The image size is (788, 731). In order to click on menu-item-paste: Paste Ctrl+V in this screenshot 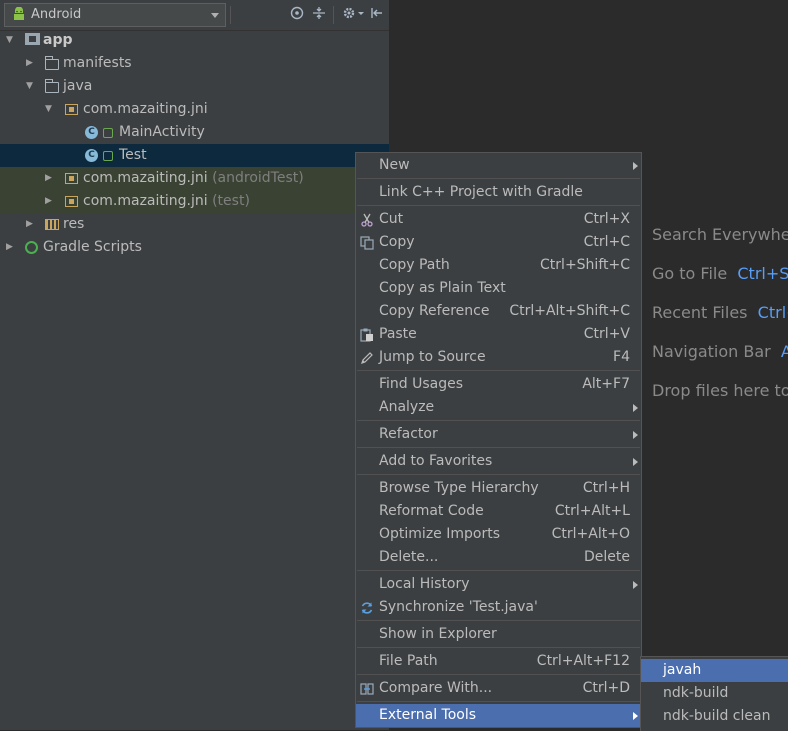, I will do `click(498, 334)`.